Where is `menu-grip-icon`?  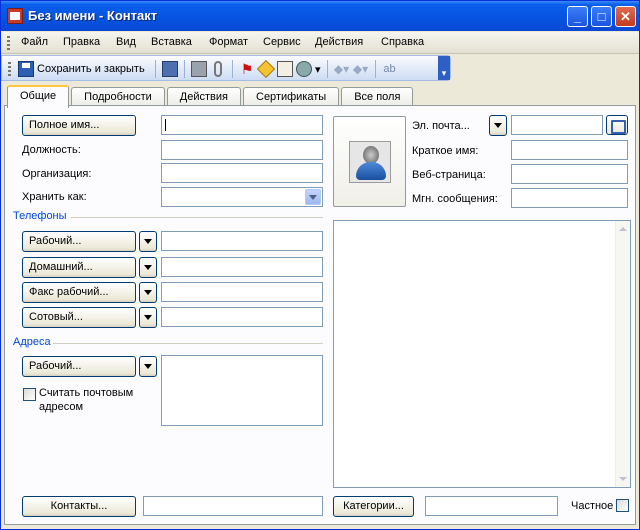 menu-grip-icon is located at coordinates (8, 43).